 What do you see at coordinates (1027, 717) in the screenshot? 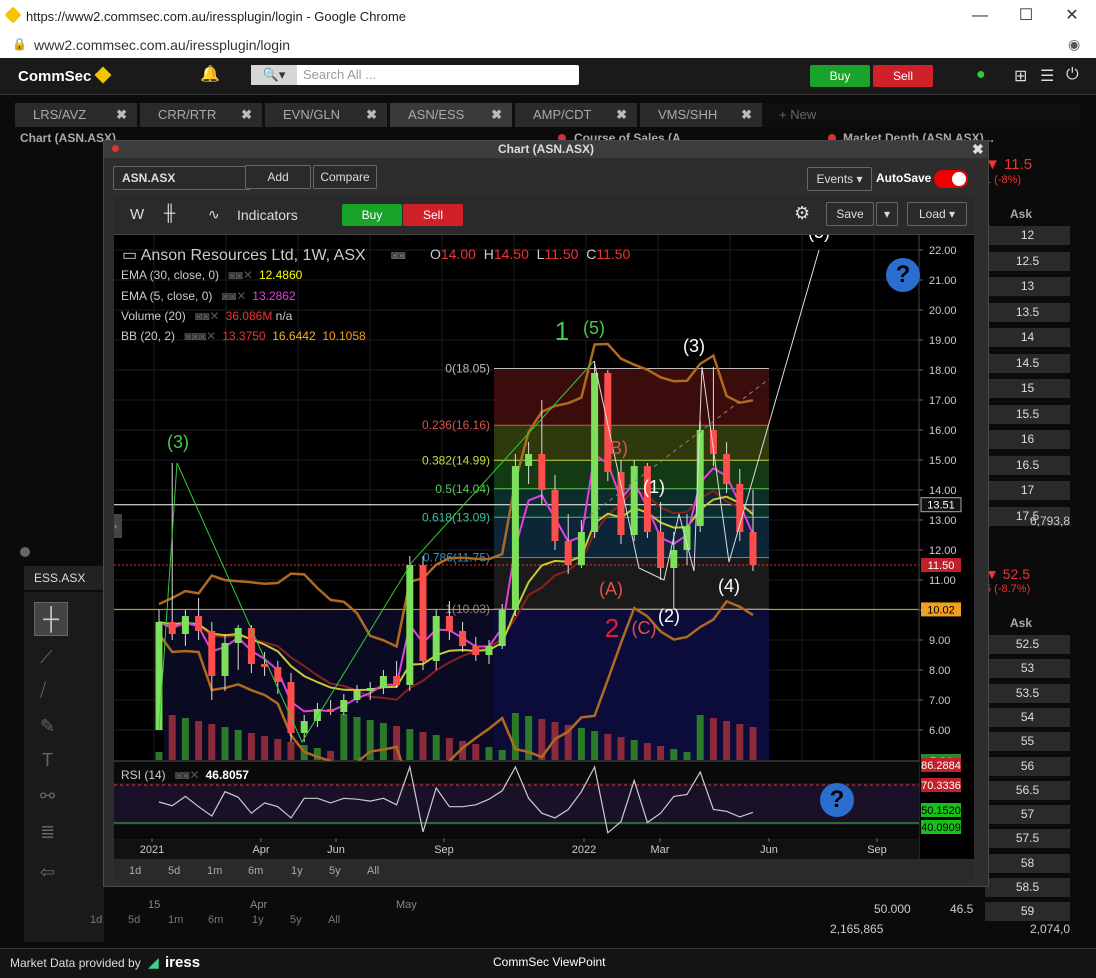
I see `depth-ask-row: 54` at bounding box center [1027, 717].